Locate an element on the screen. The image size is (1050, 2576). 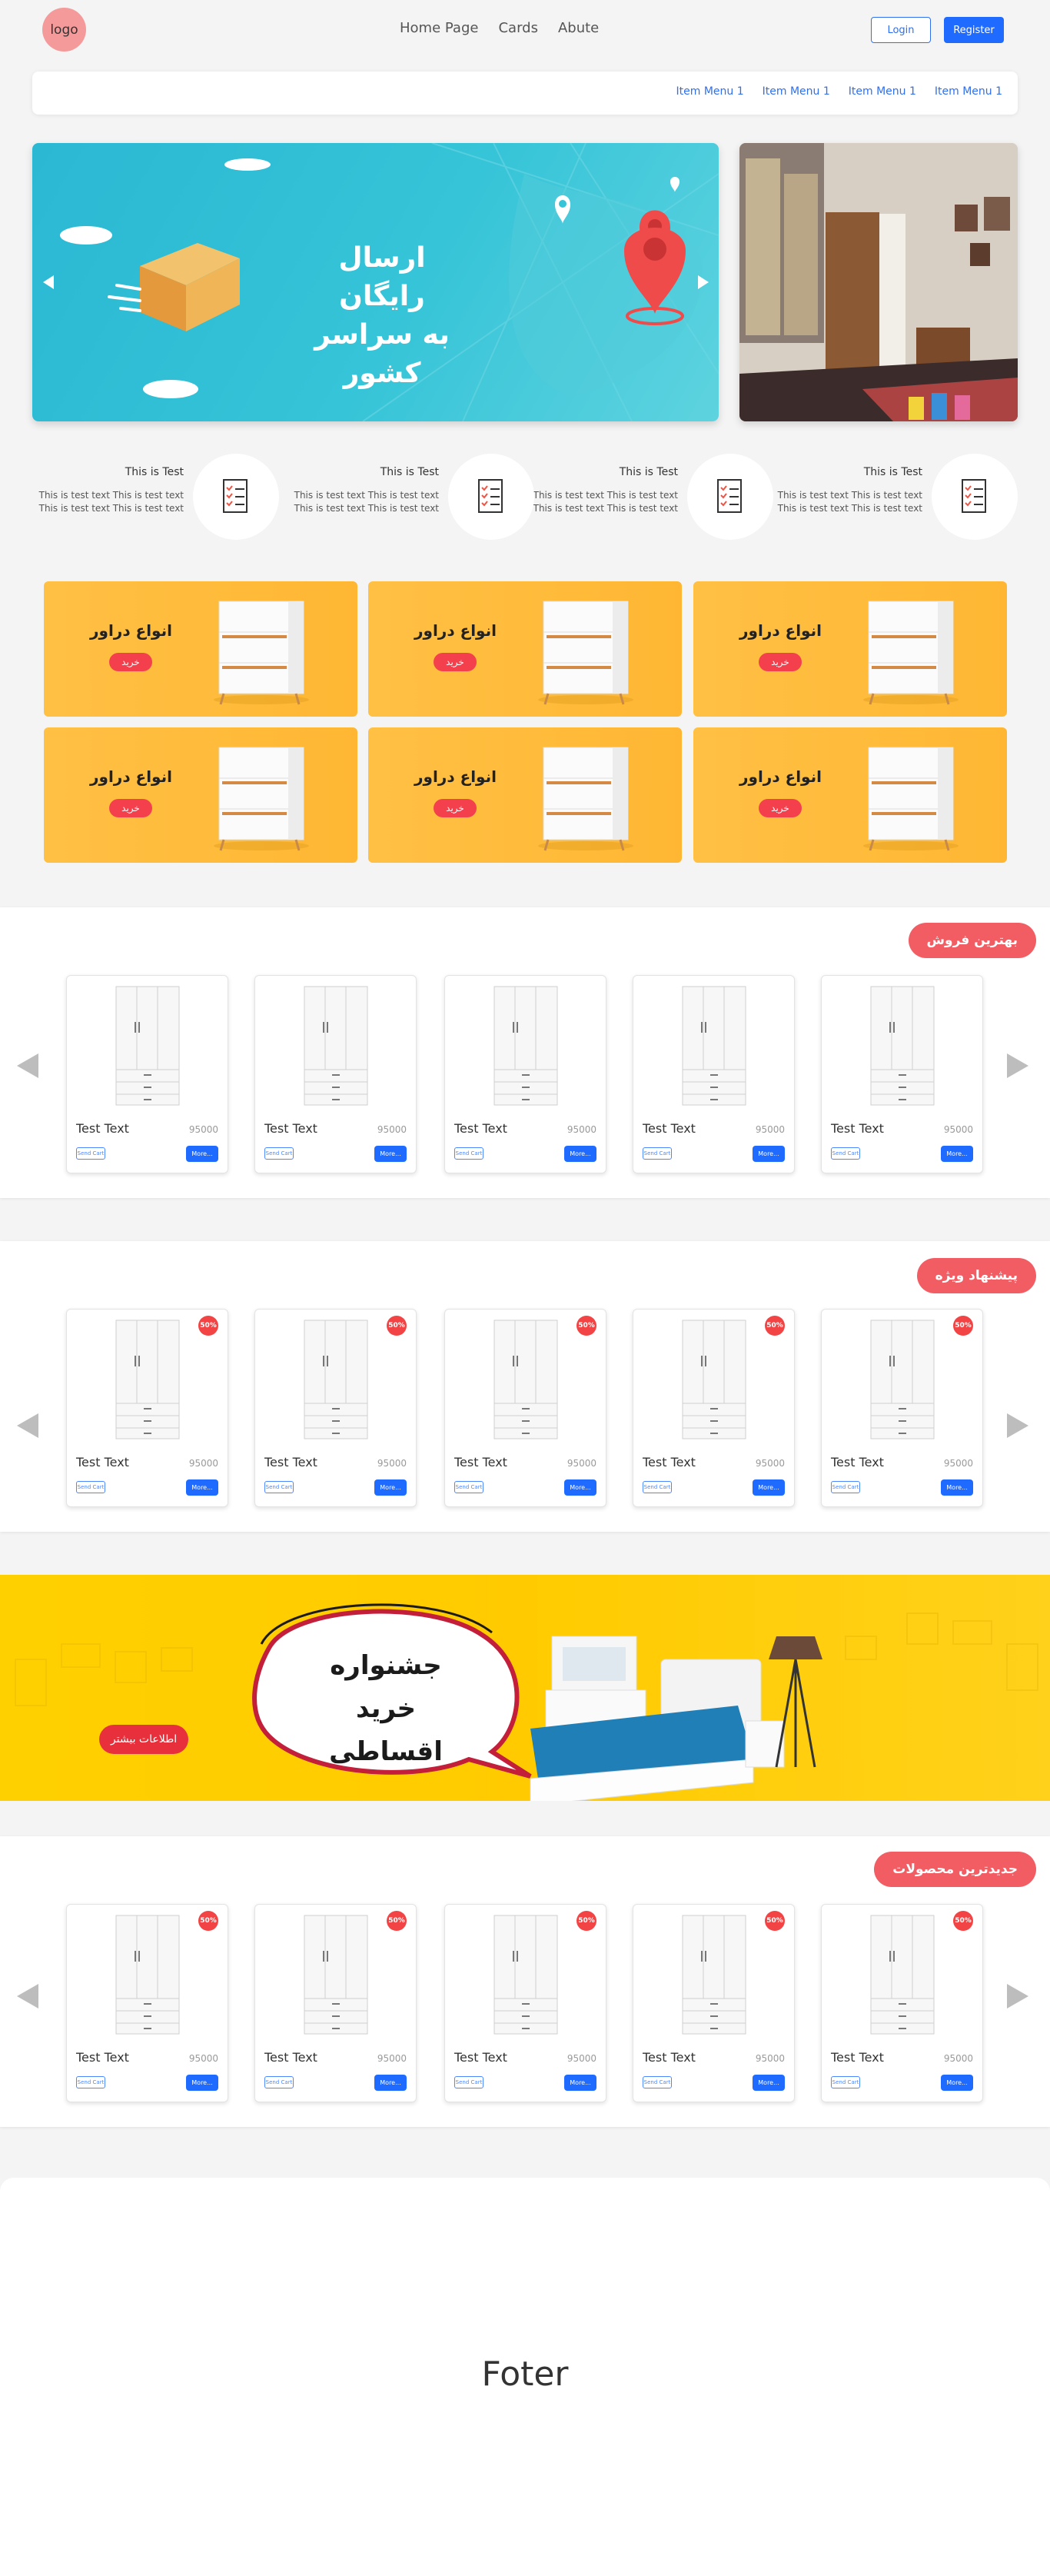
nav-about: Abute is located at coordinates (578, 28).